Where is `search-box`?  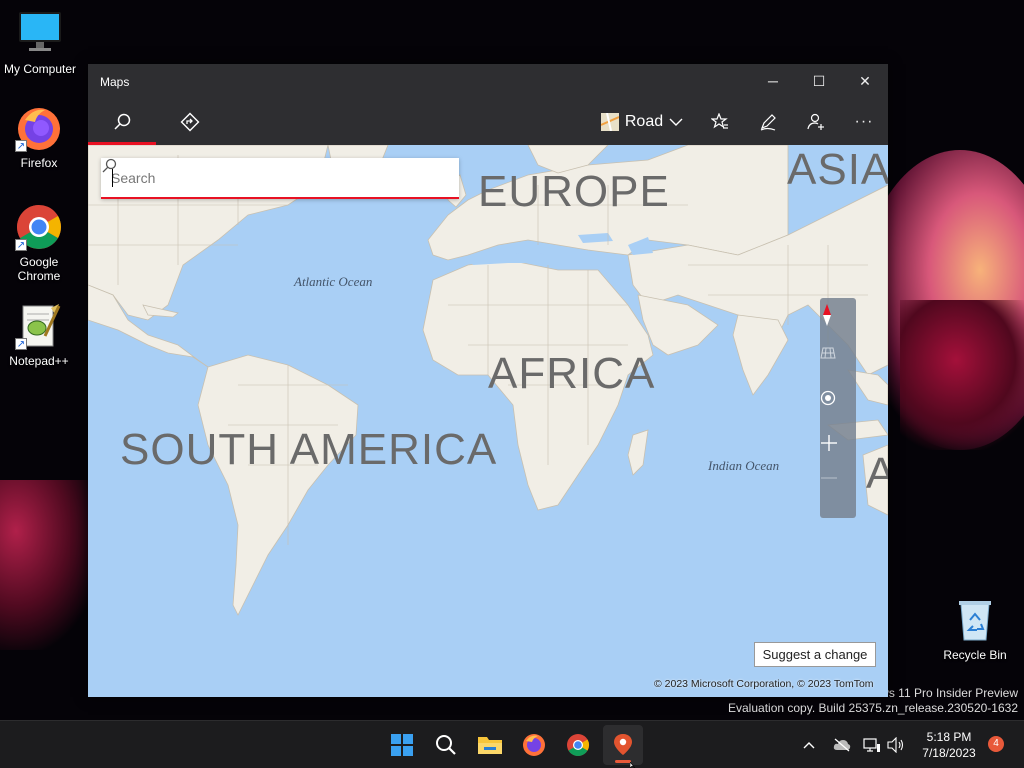 search-box is located at coordinates (280, 178).